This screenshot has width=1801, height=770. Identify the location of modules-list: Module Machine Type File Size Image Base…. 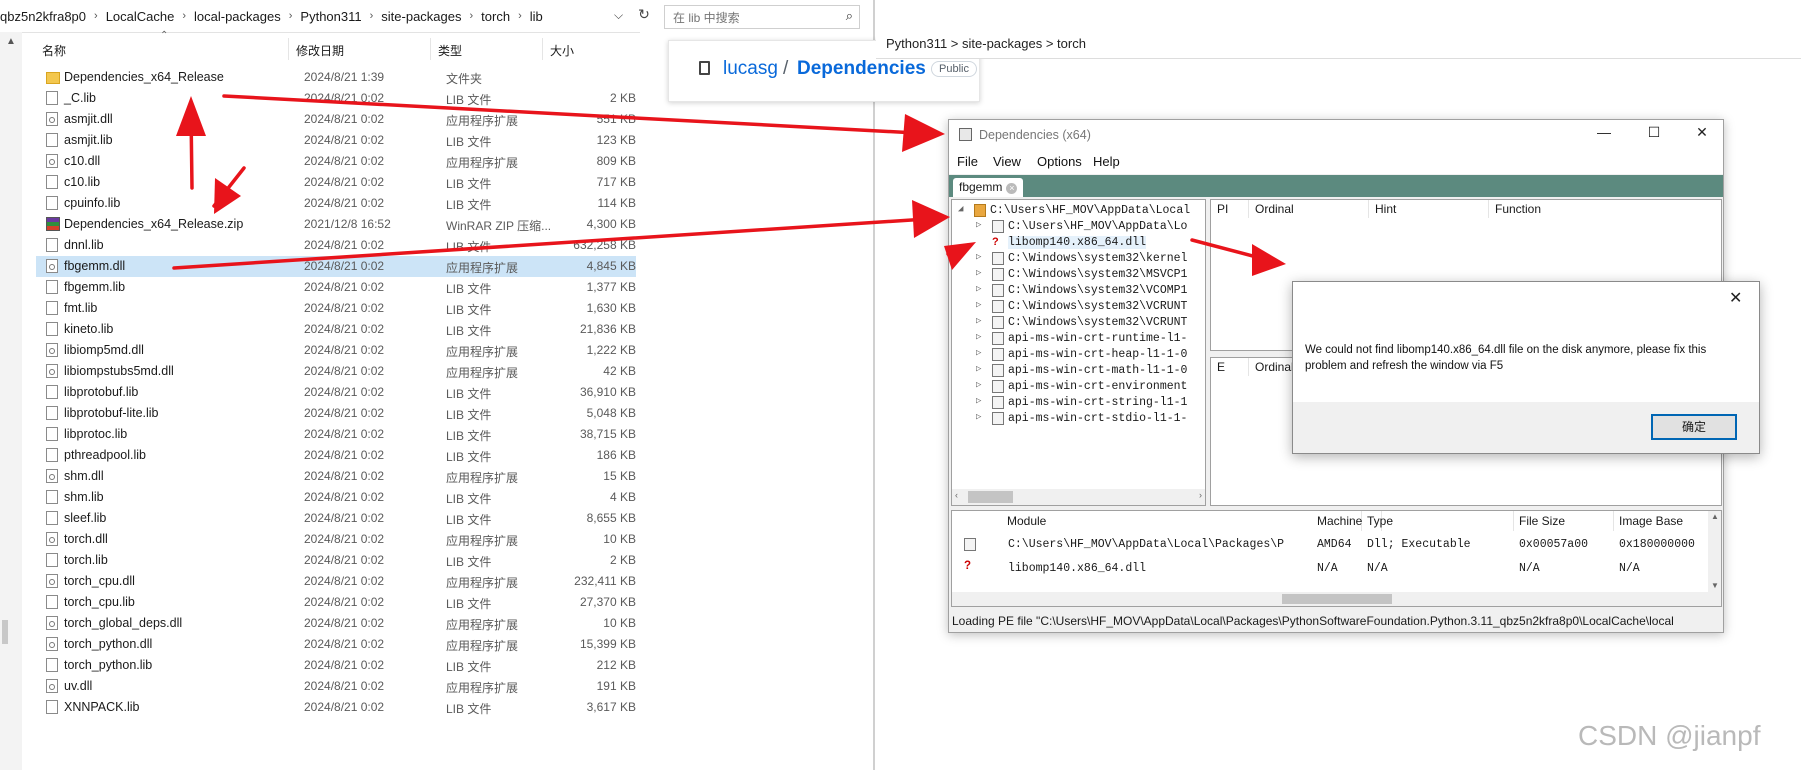
(1336, 558).